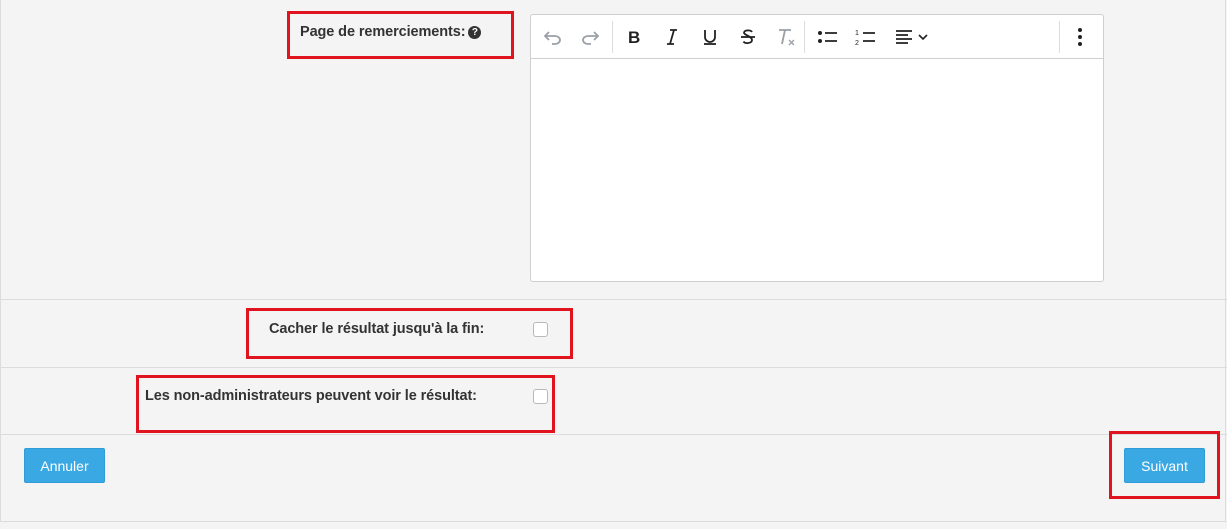 Image resolution: width=1227 pixels, height=529 pixels. What do you see at coordinates (748, 37) in the screenshot?
I see `strikethrough-icon` at bounding box center [748, 37].